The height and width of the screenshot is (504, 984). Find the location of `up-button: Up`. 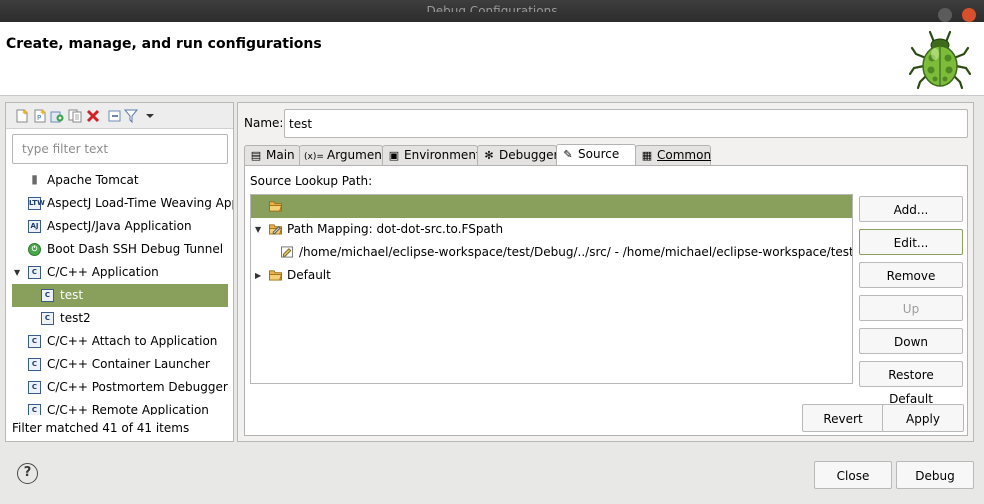

up-button: Up is located at coordinates (911, 308).